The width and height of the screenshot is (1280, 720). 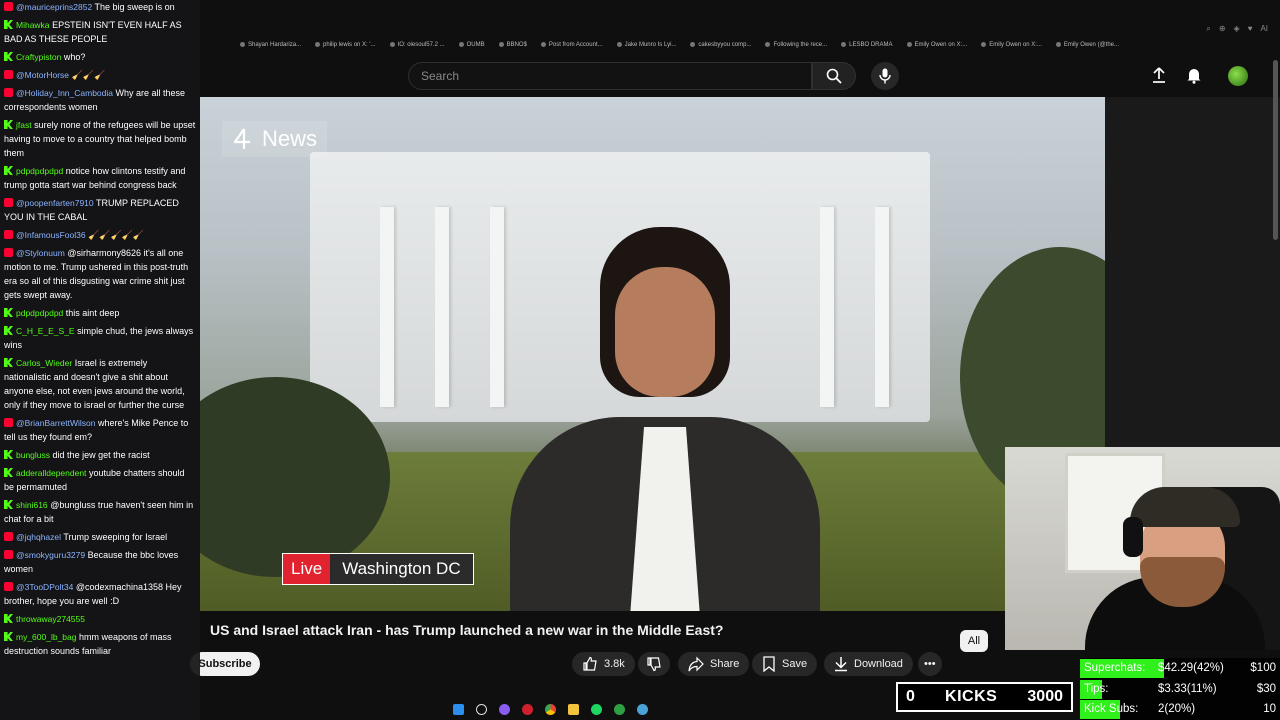 What do you see at coordinates (51, 235) in the screenshot?
I see `chat-username: @InfamousFool36` at bounding box center [51, 235].